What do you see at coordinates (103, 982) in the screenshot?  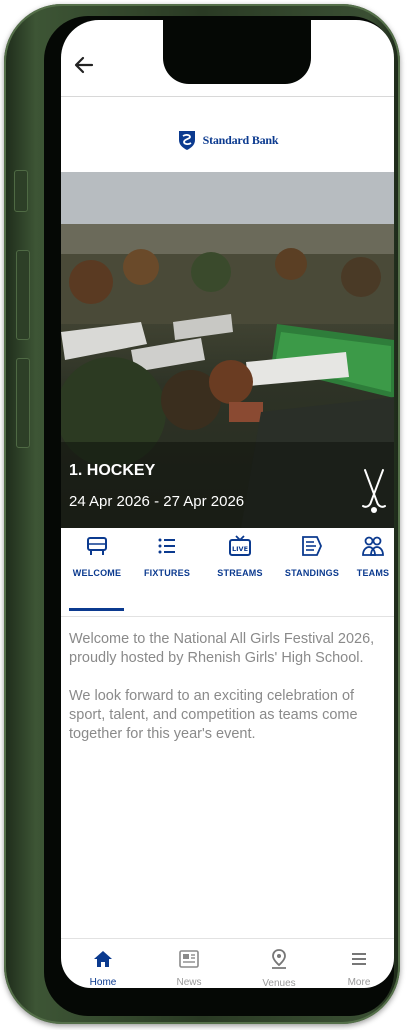 I see `nav-label: Home` at bounding box center [103, 982].